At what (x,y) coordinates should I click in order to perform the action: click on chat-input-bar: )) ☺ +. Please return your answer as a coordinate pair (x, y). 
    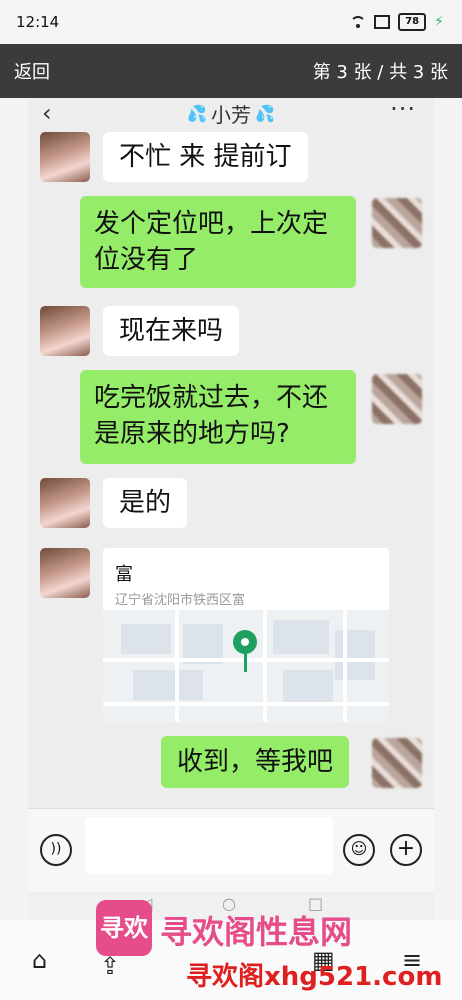
    Looking at the image, I should click on (231, 850).